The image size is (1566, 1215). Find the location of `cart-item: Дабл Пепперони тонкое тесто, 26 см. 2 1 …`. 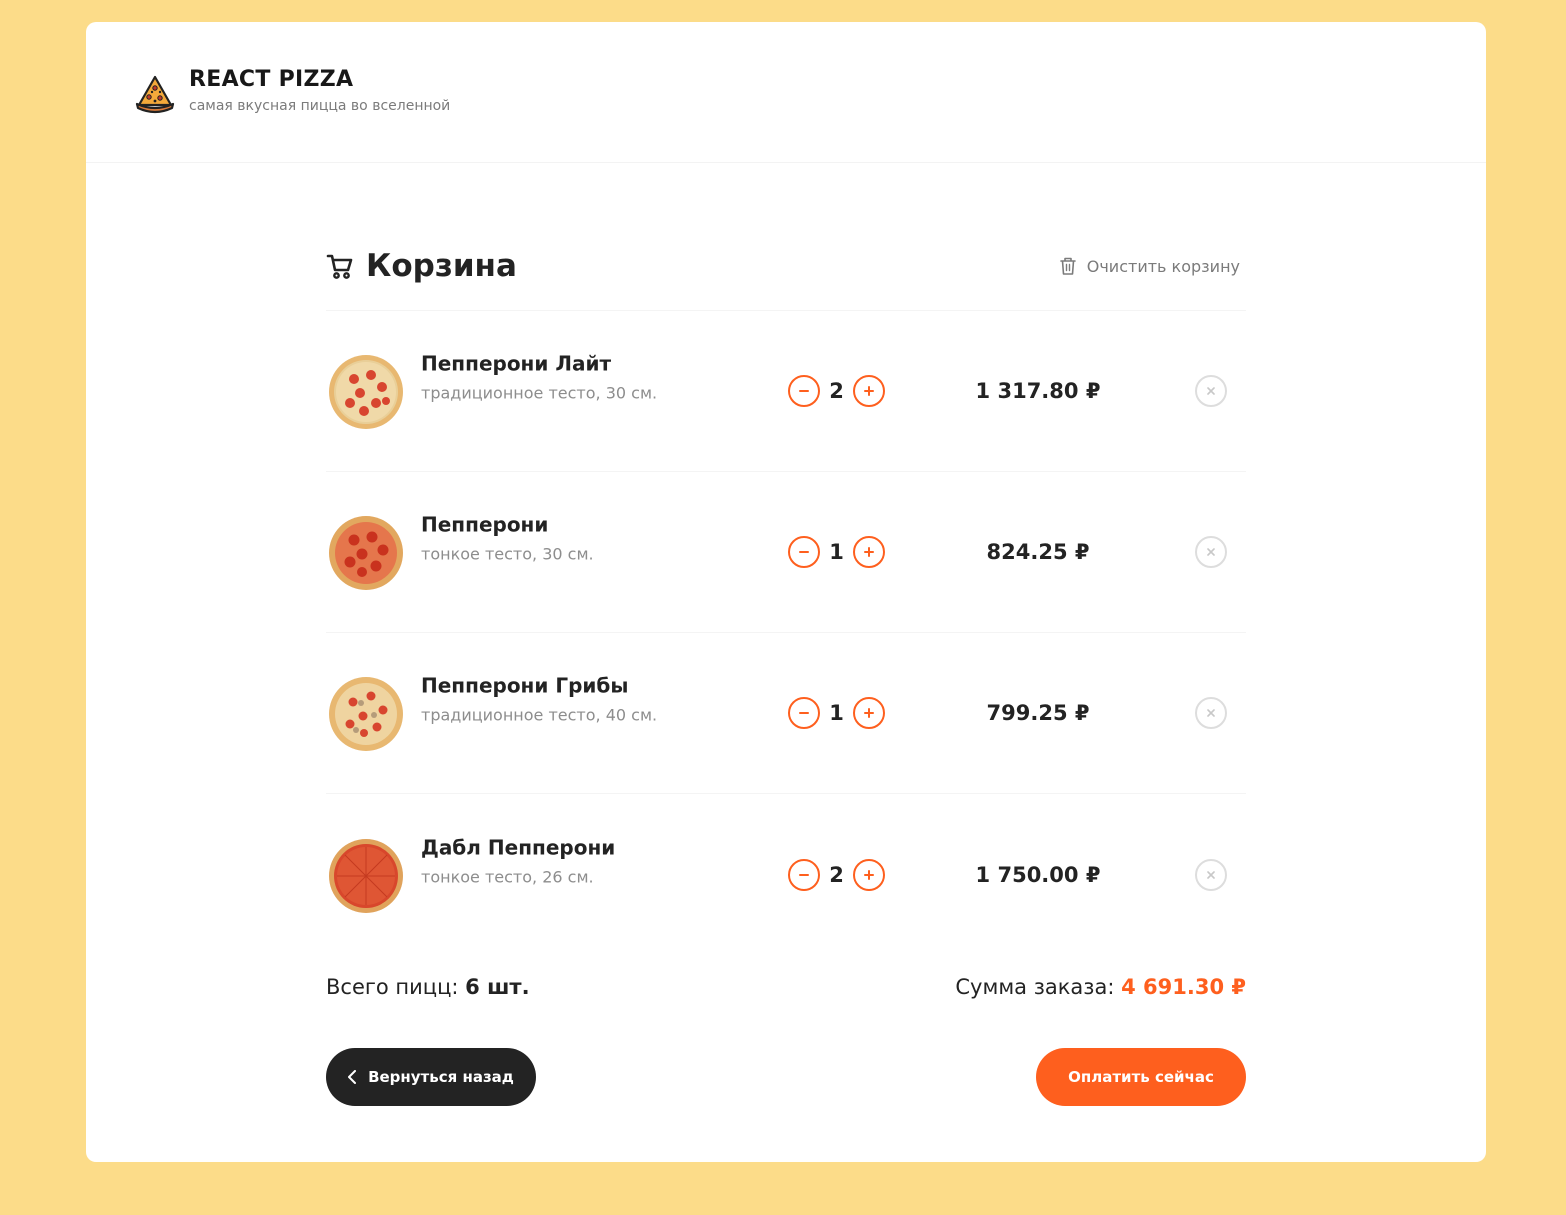

cart-item: Дабл Пепперони тонкое тесто, 26 см. 2 1 … is located at coordinates (786, 874).